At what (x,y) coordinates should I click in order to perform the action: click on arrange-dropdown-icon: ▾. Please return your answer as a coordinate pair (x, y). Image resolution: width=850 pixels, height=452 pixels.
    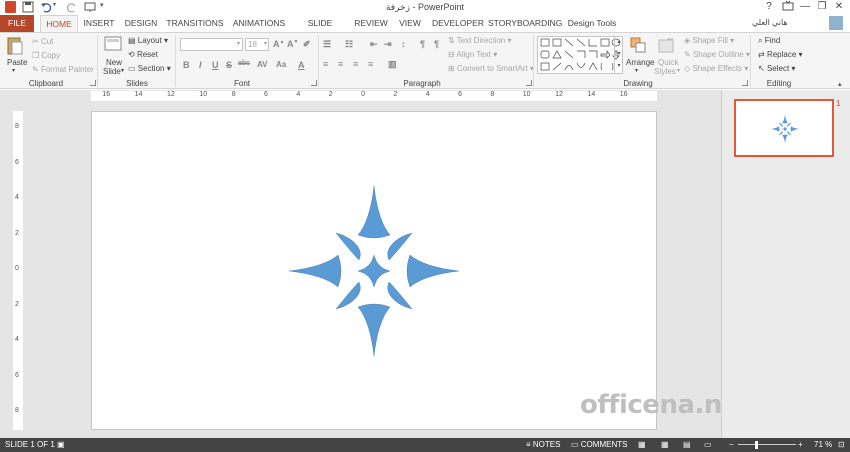
    Looking at the image, I should click on (636, 70).